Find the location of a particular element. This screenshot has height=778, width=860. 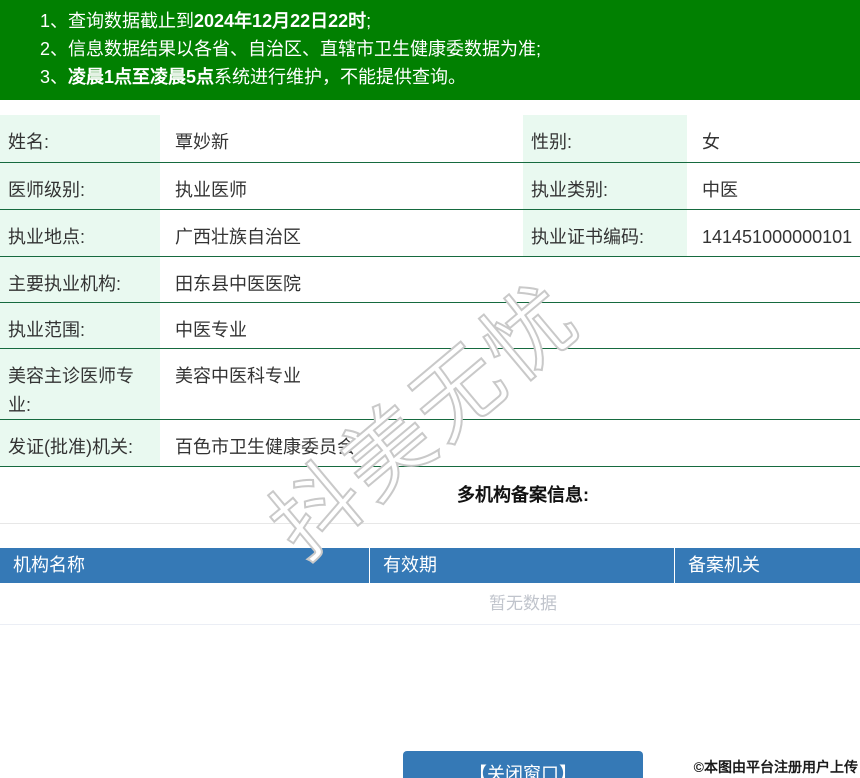

name-label: 姓名: is located at coordinates (80, 138).